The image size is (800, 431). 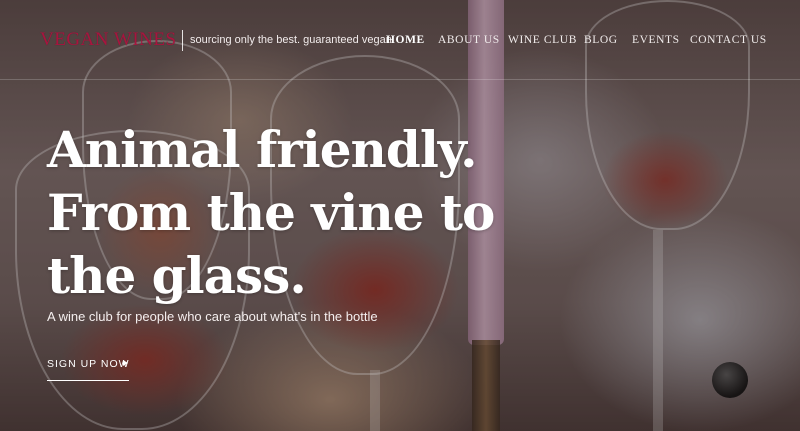 I want to click on sign-up-underline, so click(x=88, y=380).